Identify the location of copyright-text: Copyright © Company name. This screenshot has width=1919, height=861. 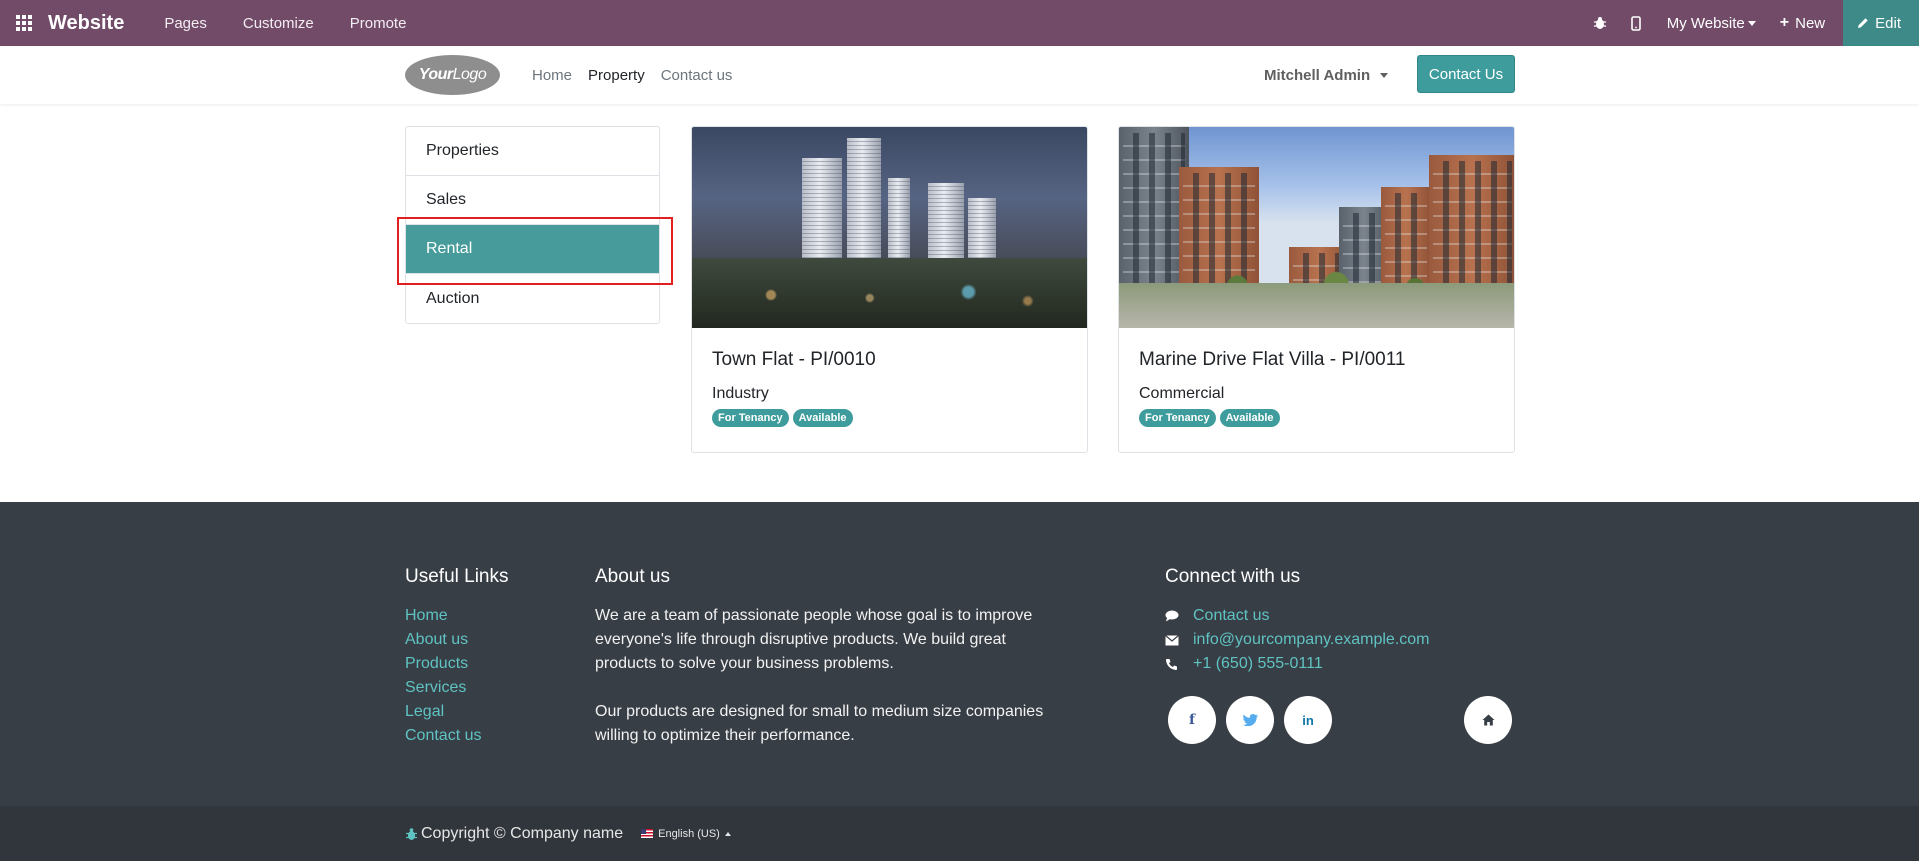
(522, 833).